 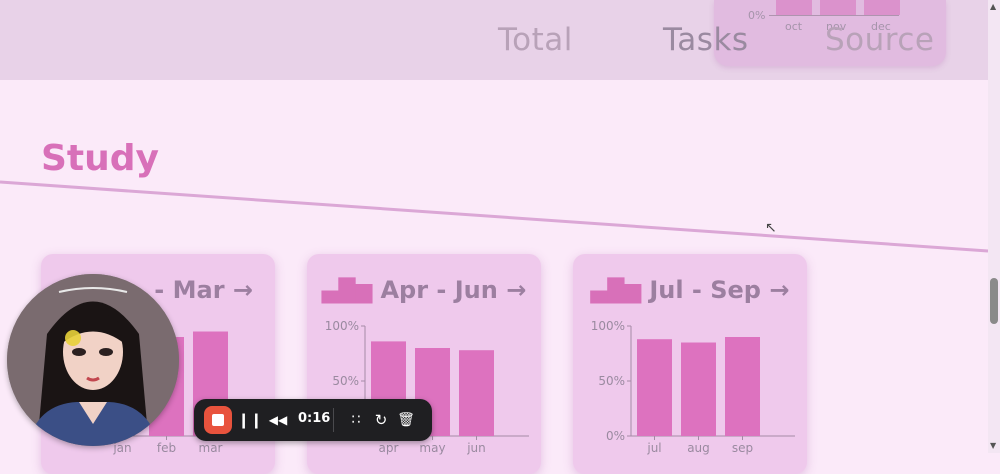 What do you see at coordinates (333, 420) in the screenshot?
I see `toolbar-divider` at bounding box center [333, 420].